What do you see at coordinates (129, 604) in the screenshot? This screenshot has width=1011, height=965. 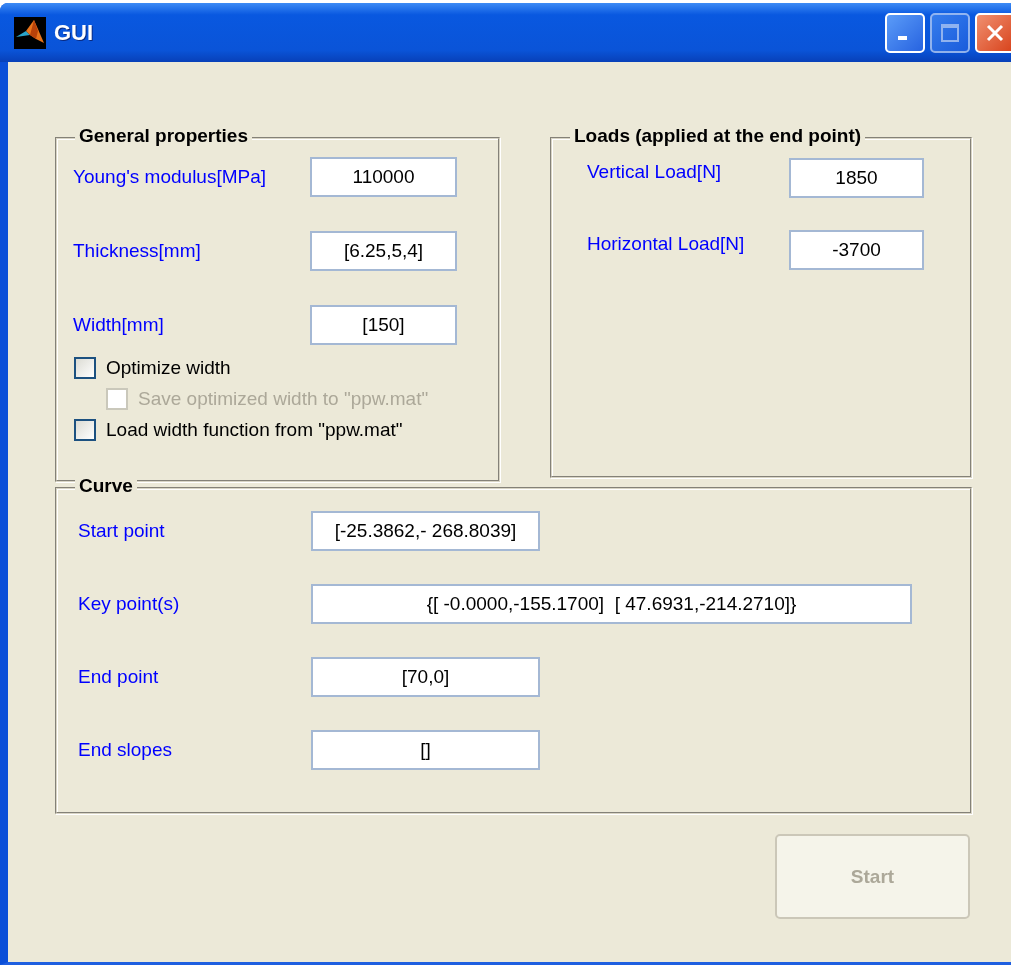 I see `field-label: Key point(s)` at bounding box center [129, 604].